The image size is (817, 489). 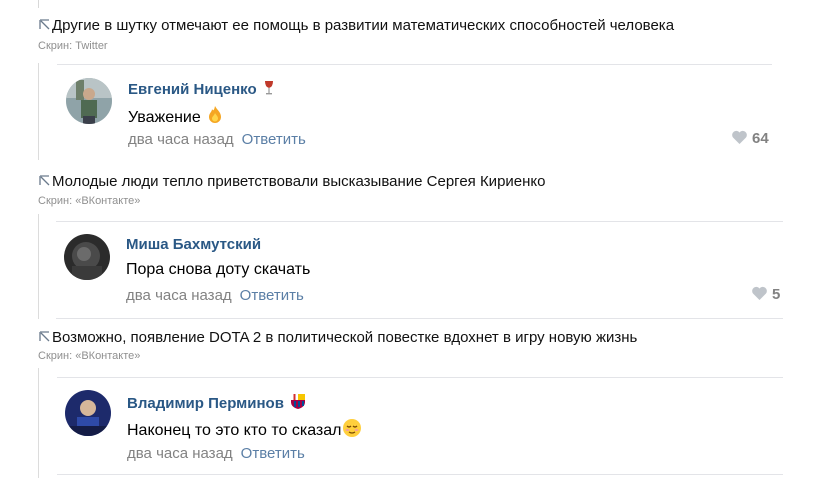 I want to click on comment-author: Миша Бахмутский, so click(x=193, y=244).